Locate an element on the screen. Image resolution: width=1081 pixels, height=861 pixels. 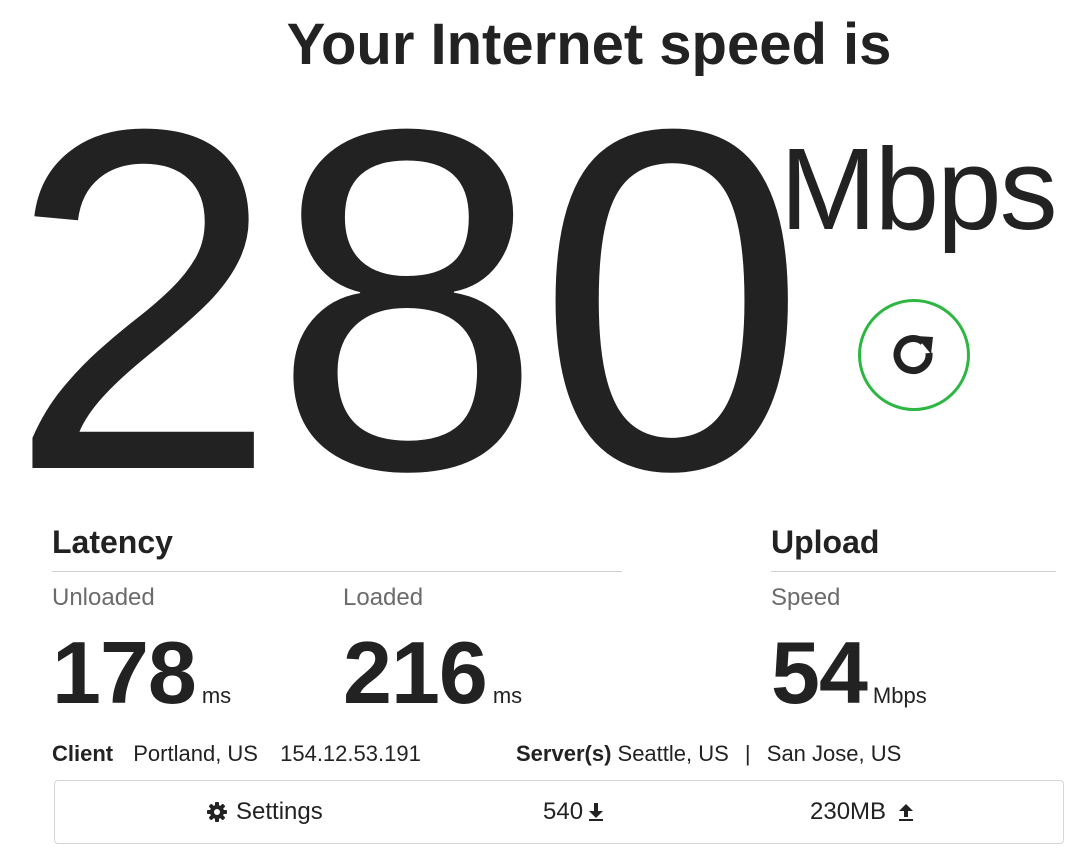
loaded-latency: 216 ms is located at coordinates (432, 673).